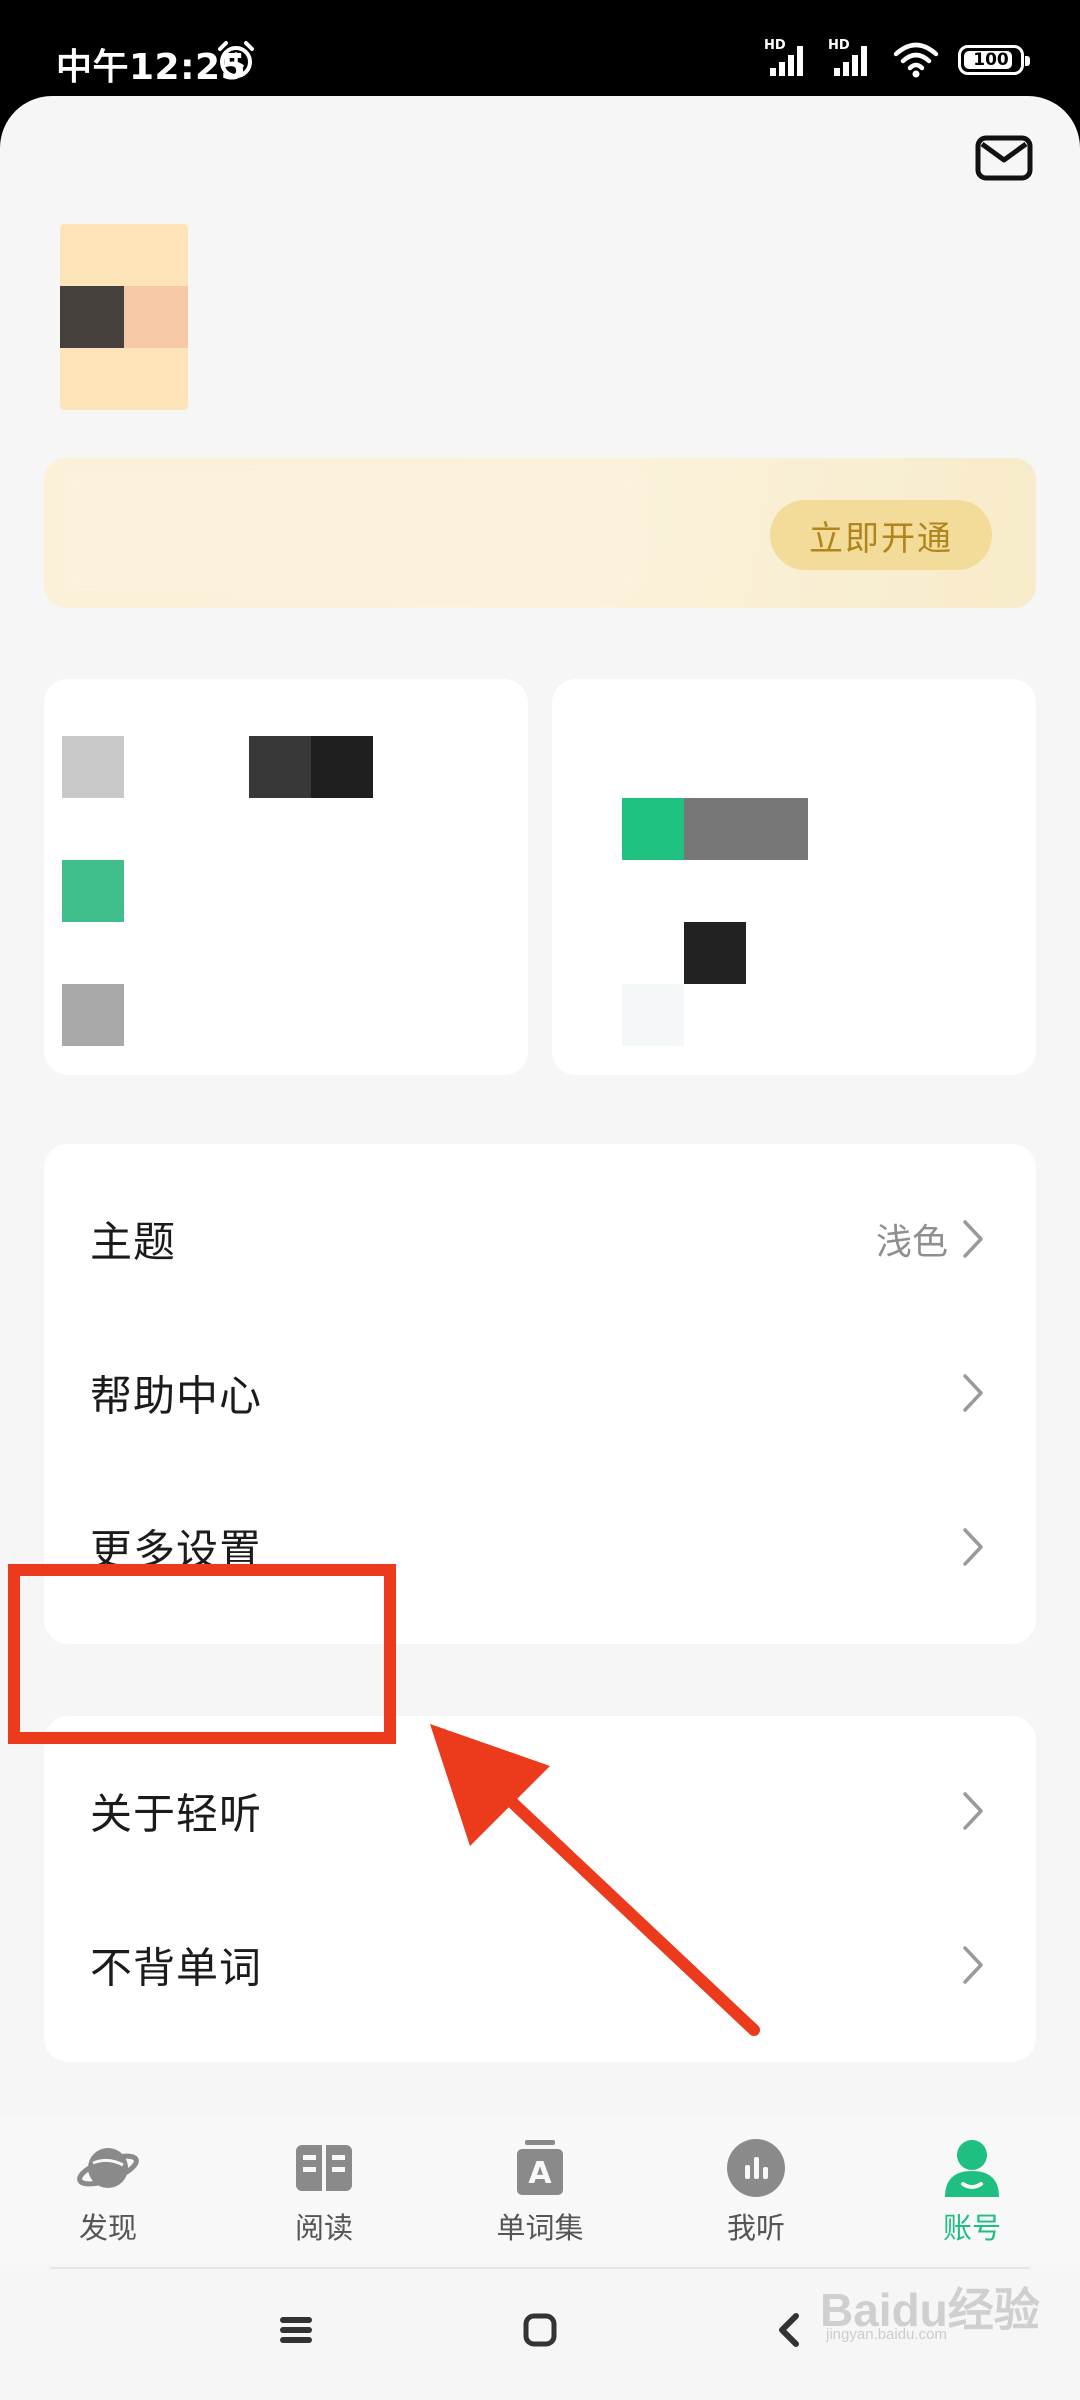  Describe the element at coordinates (540, 2173) in the screenshot. I see `svg-text: A` at that location.